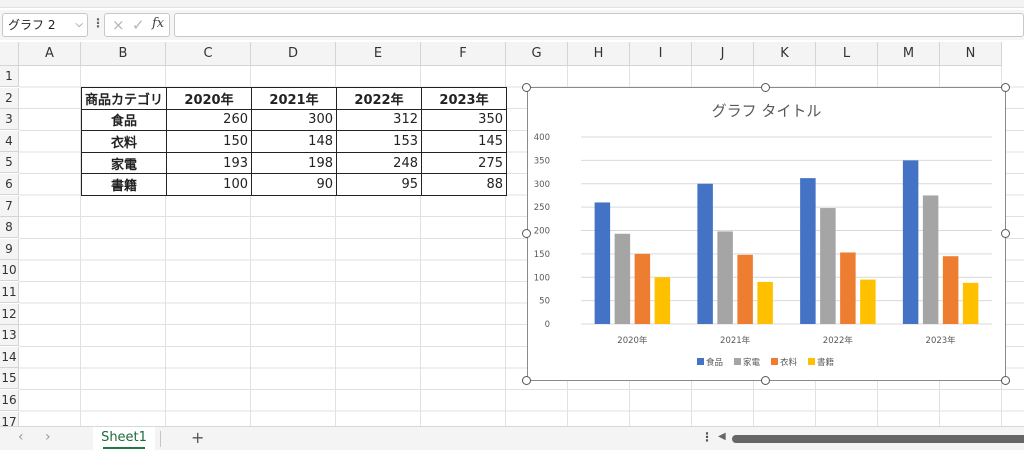 The height and width of the screenshot is (450, 1024). What do you see at coordinates (599, 54) in the screenshot?
I see `column-header-h: H` at bounding box center [599, 54].